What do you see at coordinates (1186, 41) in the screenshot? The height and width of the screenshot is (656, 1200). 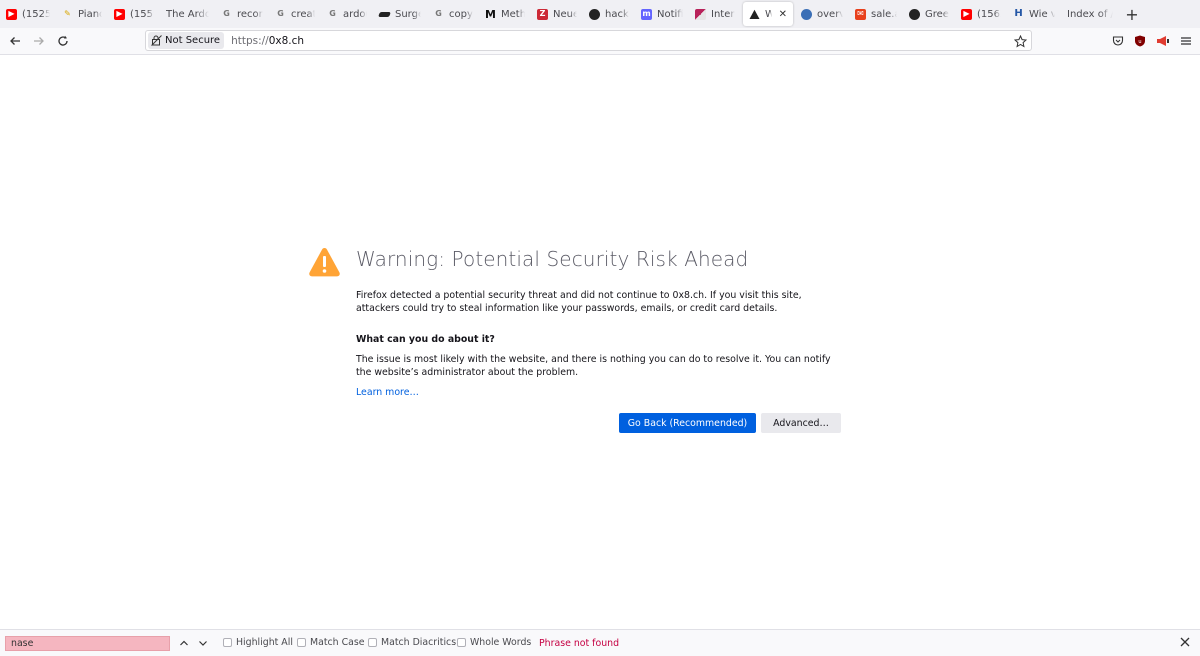 I see `hamburger-menu-icon` at bounding box center [1186, 41].